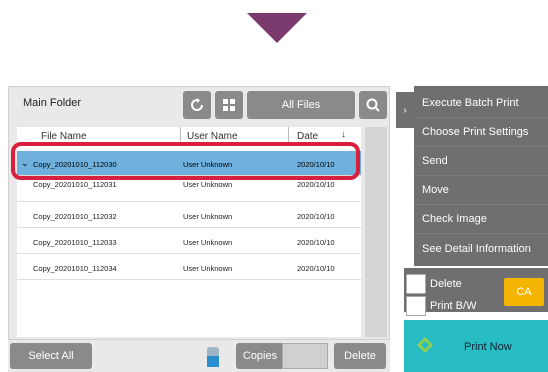 The width and height of the screenshot is (548, 372). Describe the element at coordinates (481, 190) in the screenshot. I see `menu-item-move: Move` at that location.